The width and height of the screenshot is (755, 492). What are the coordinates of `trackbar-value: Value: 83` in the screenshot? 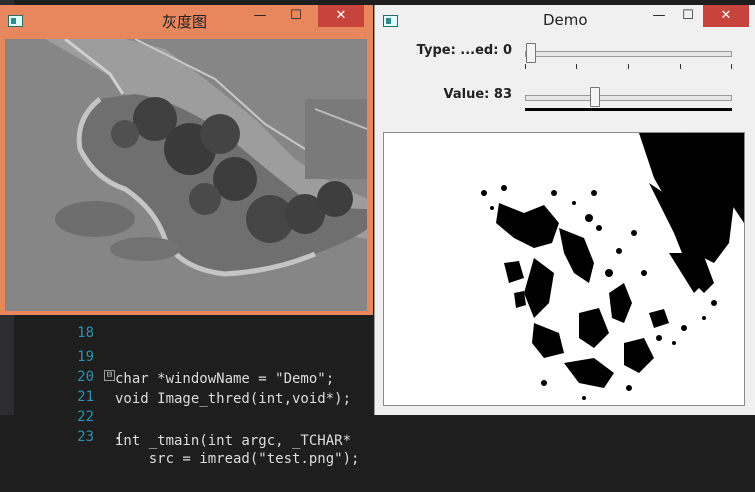 It's located at (565, 105).